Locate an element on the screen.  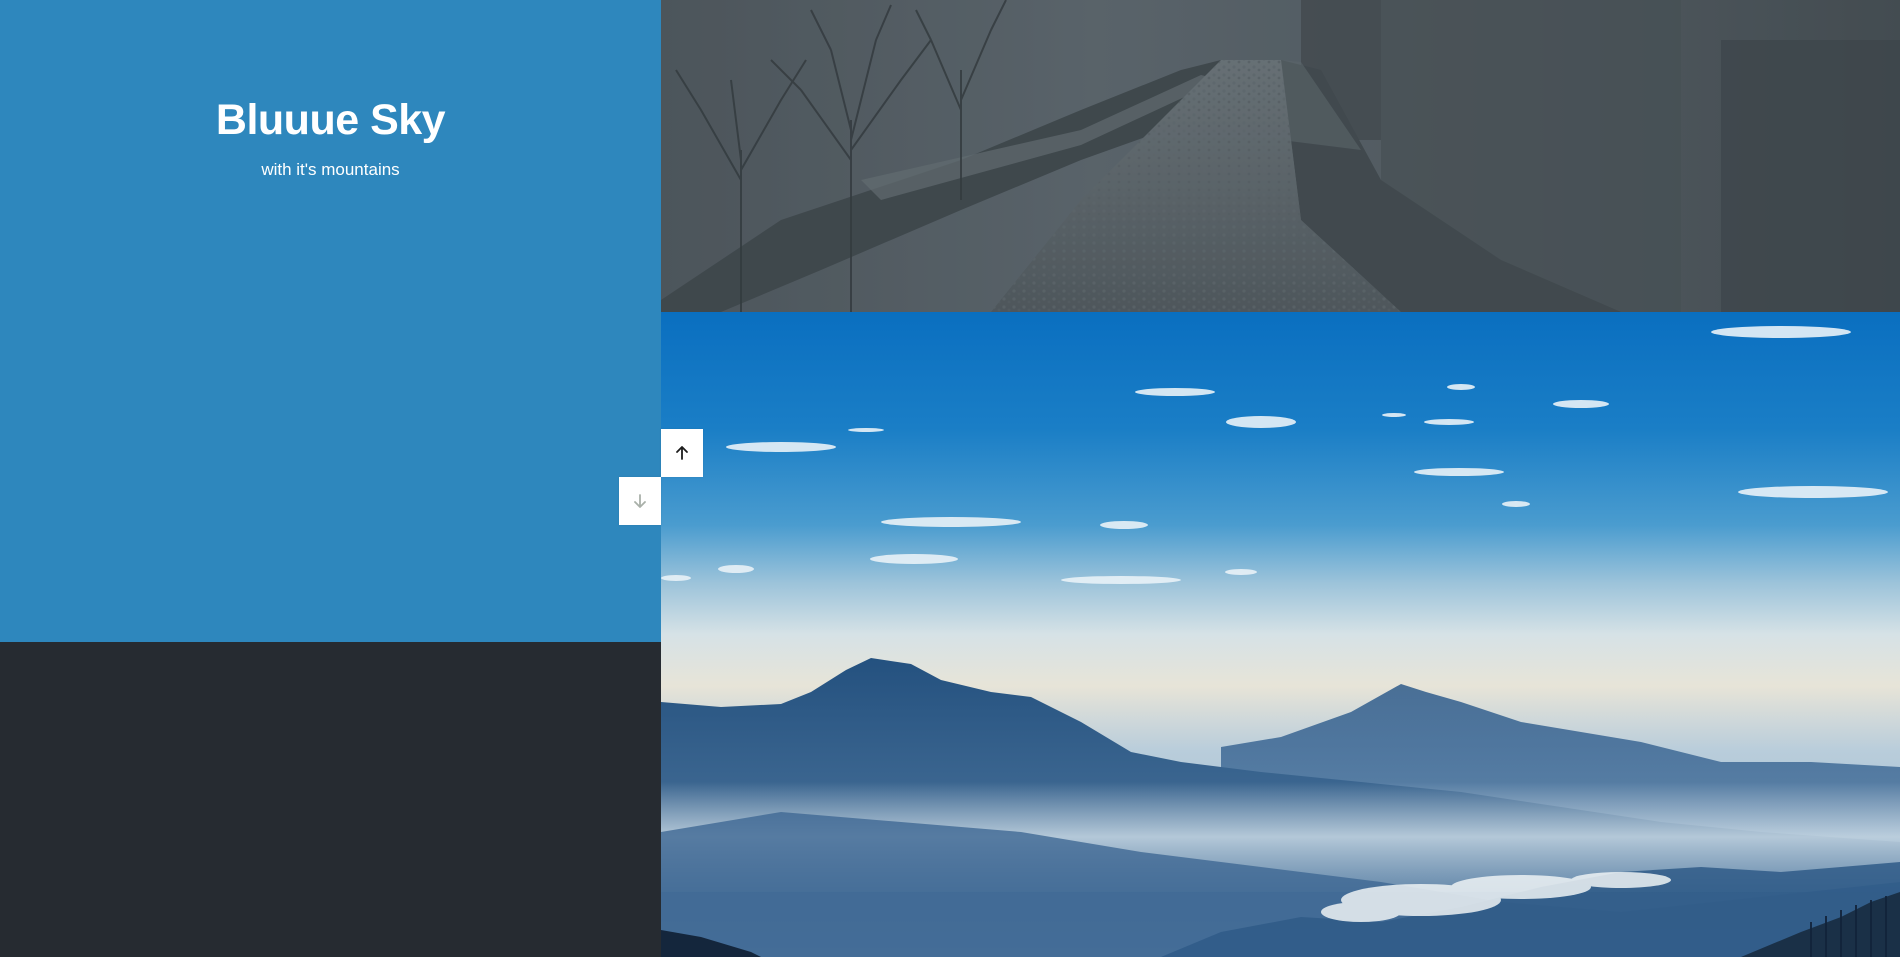
arrow-down-icon is located at coordinates (640, 501).